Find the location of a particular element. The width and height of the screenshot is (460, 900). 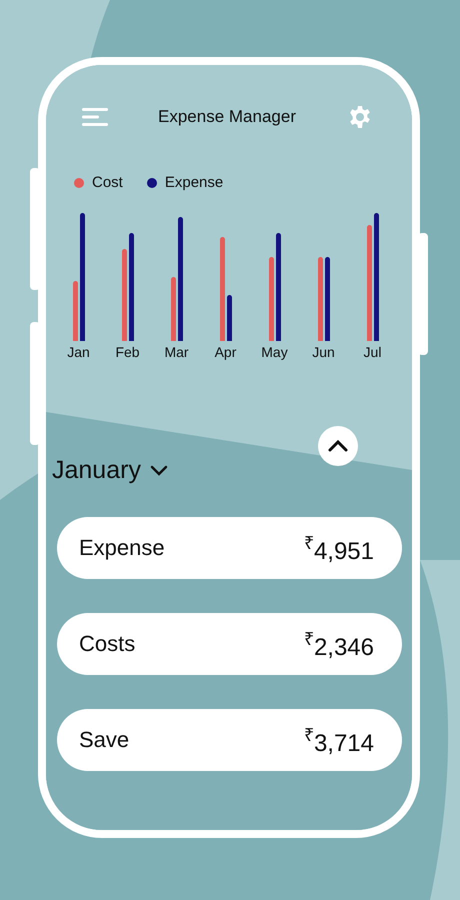

menu-icon is located at coordinates (95, 117).